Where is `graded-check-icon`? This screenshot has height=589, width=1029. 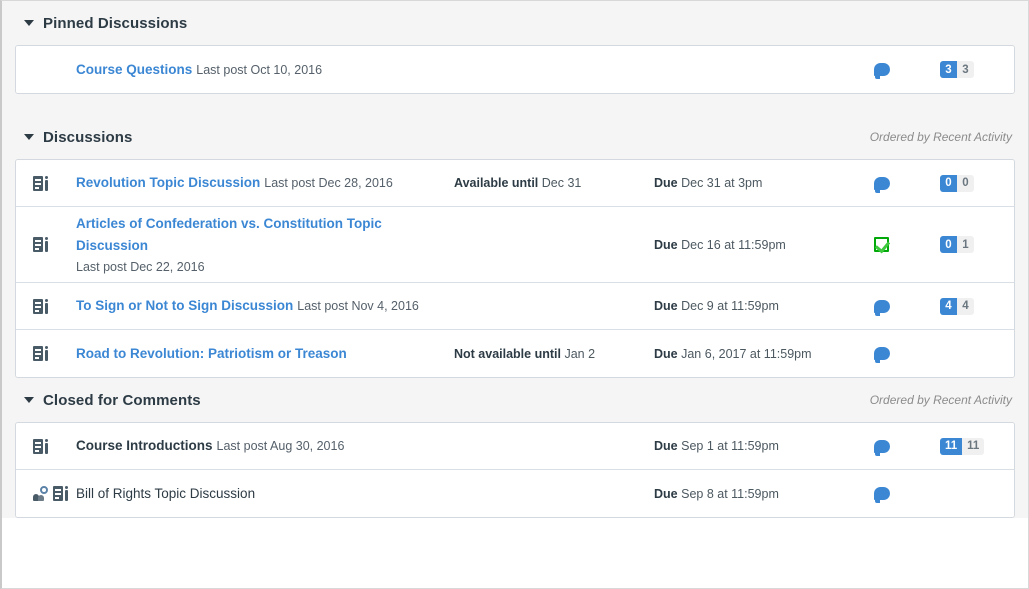 graded-check-icon is located at coordinates (881, 245).